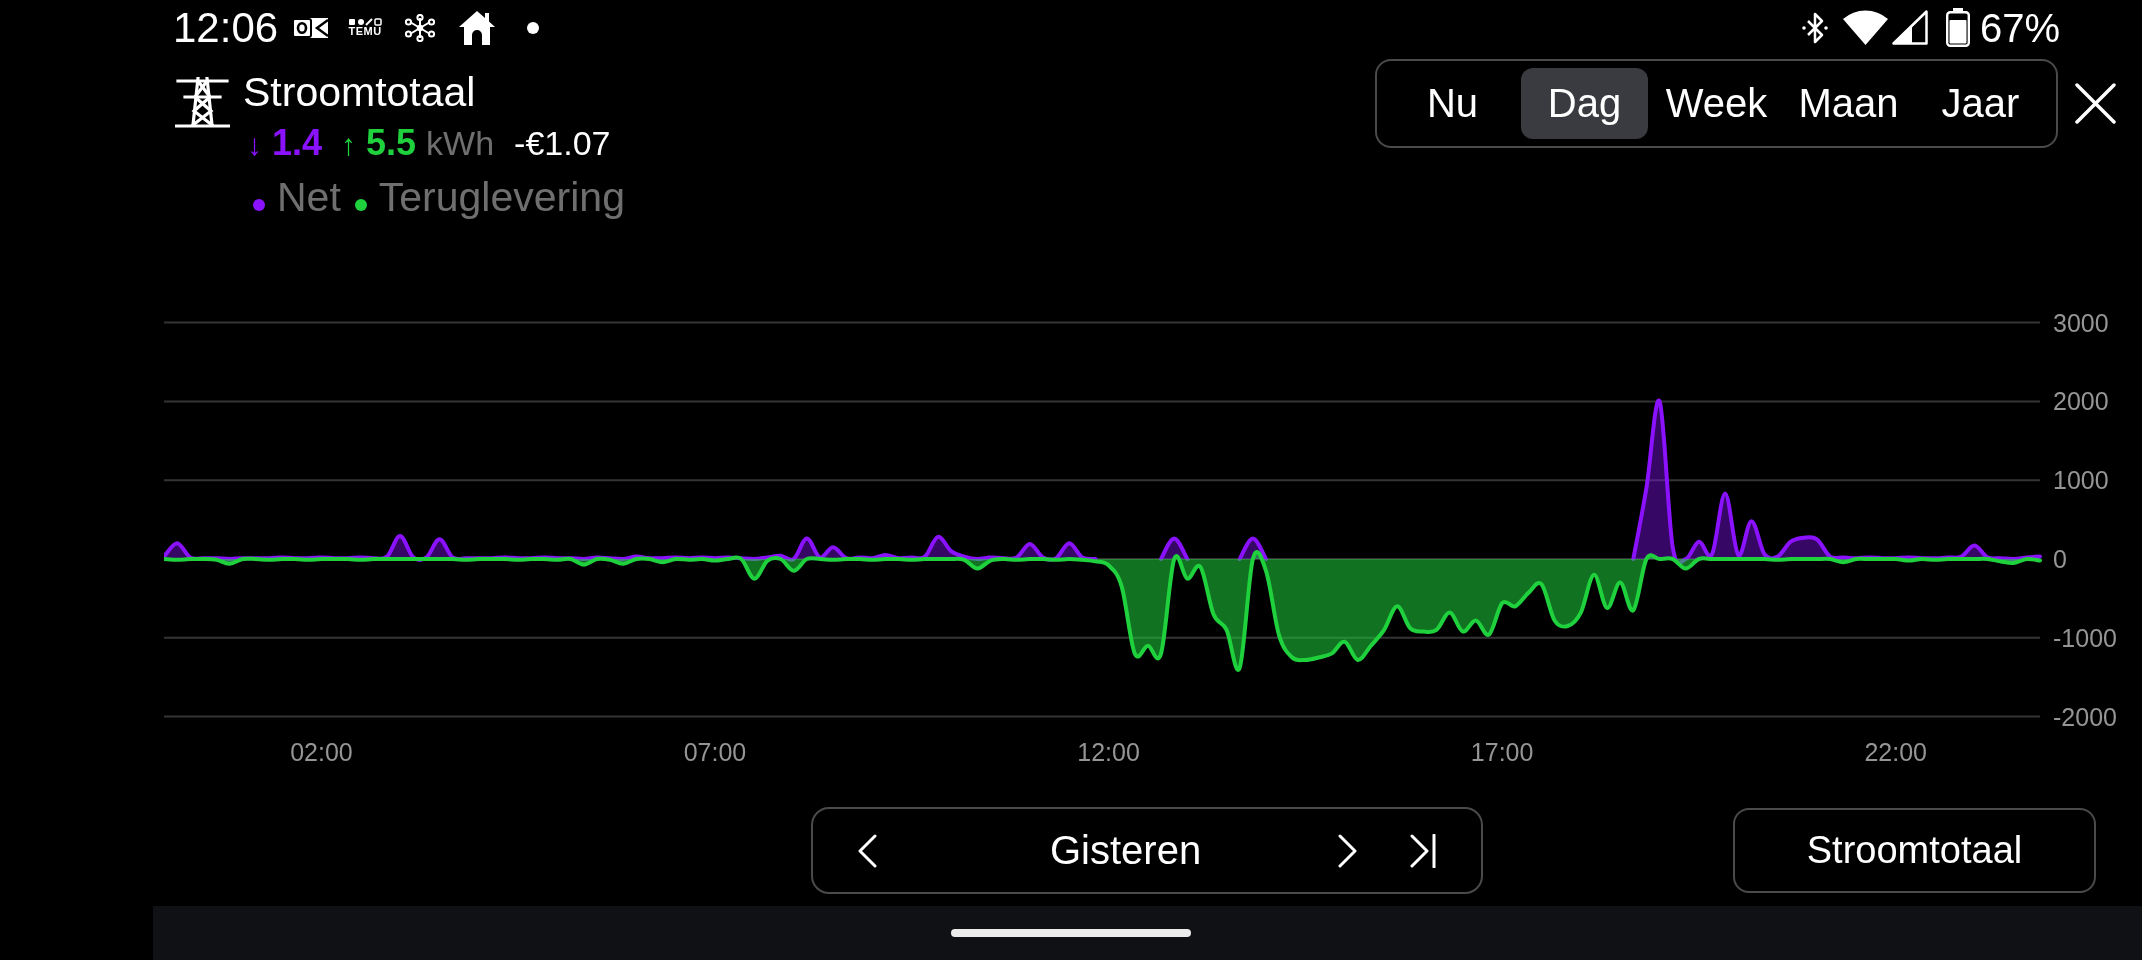  What do you see at coordinates (1108, 752) in the screenshot?
I see `x-axis-label: 12:00` at bounding box center [1108, 752].